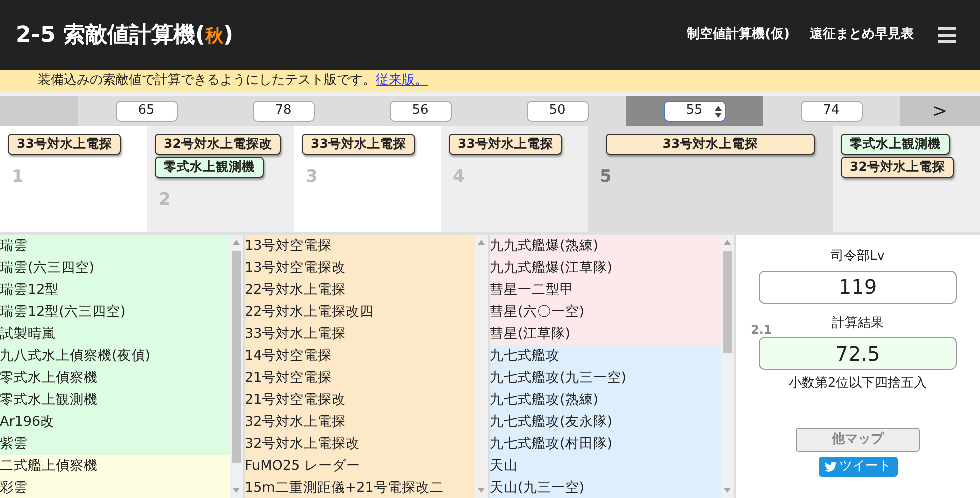  Describe the element at coordinates (858, 323) in the screenshot. I see `result-label: 計算結果` at that location.